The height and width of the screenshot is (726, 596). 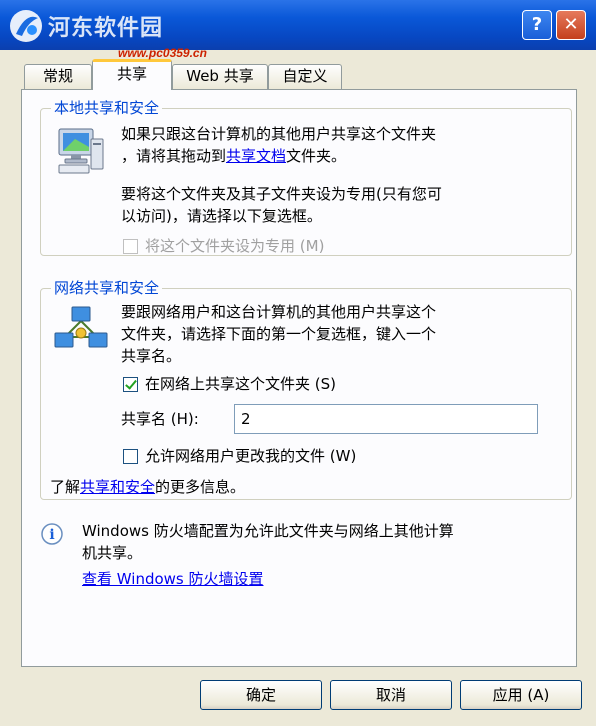 I want to click on network-desc-line1: 要跟网络用户和这台计算机的其他用户共享这个, so click(x=279, y=312).